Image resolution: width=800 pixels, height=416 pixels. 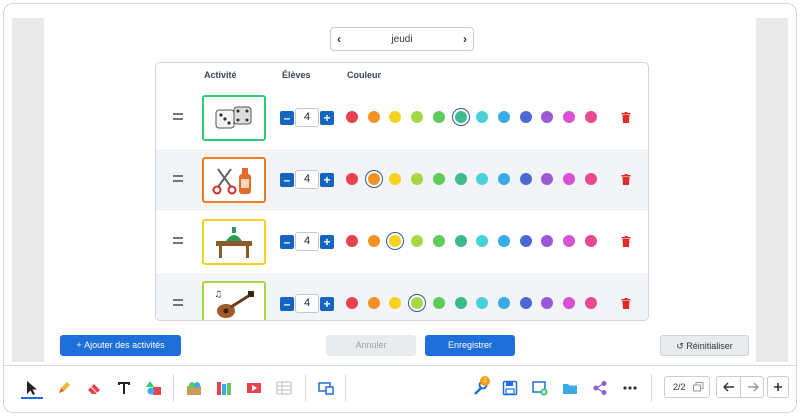 I want to click on add-activities-button: + Ajouter des activités, so click(x=120, y=345).